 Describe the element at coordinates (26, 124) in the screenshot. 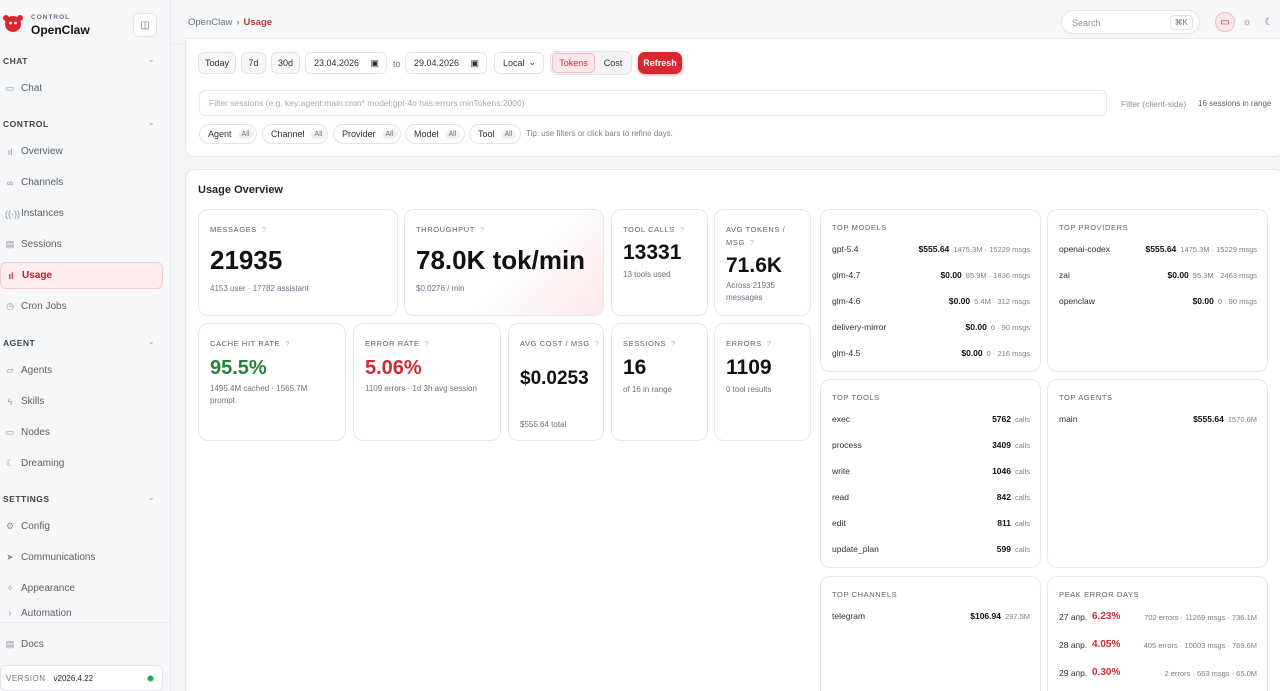

I see `section-control: CONTROL` at that location.